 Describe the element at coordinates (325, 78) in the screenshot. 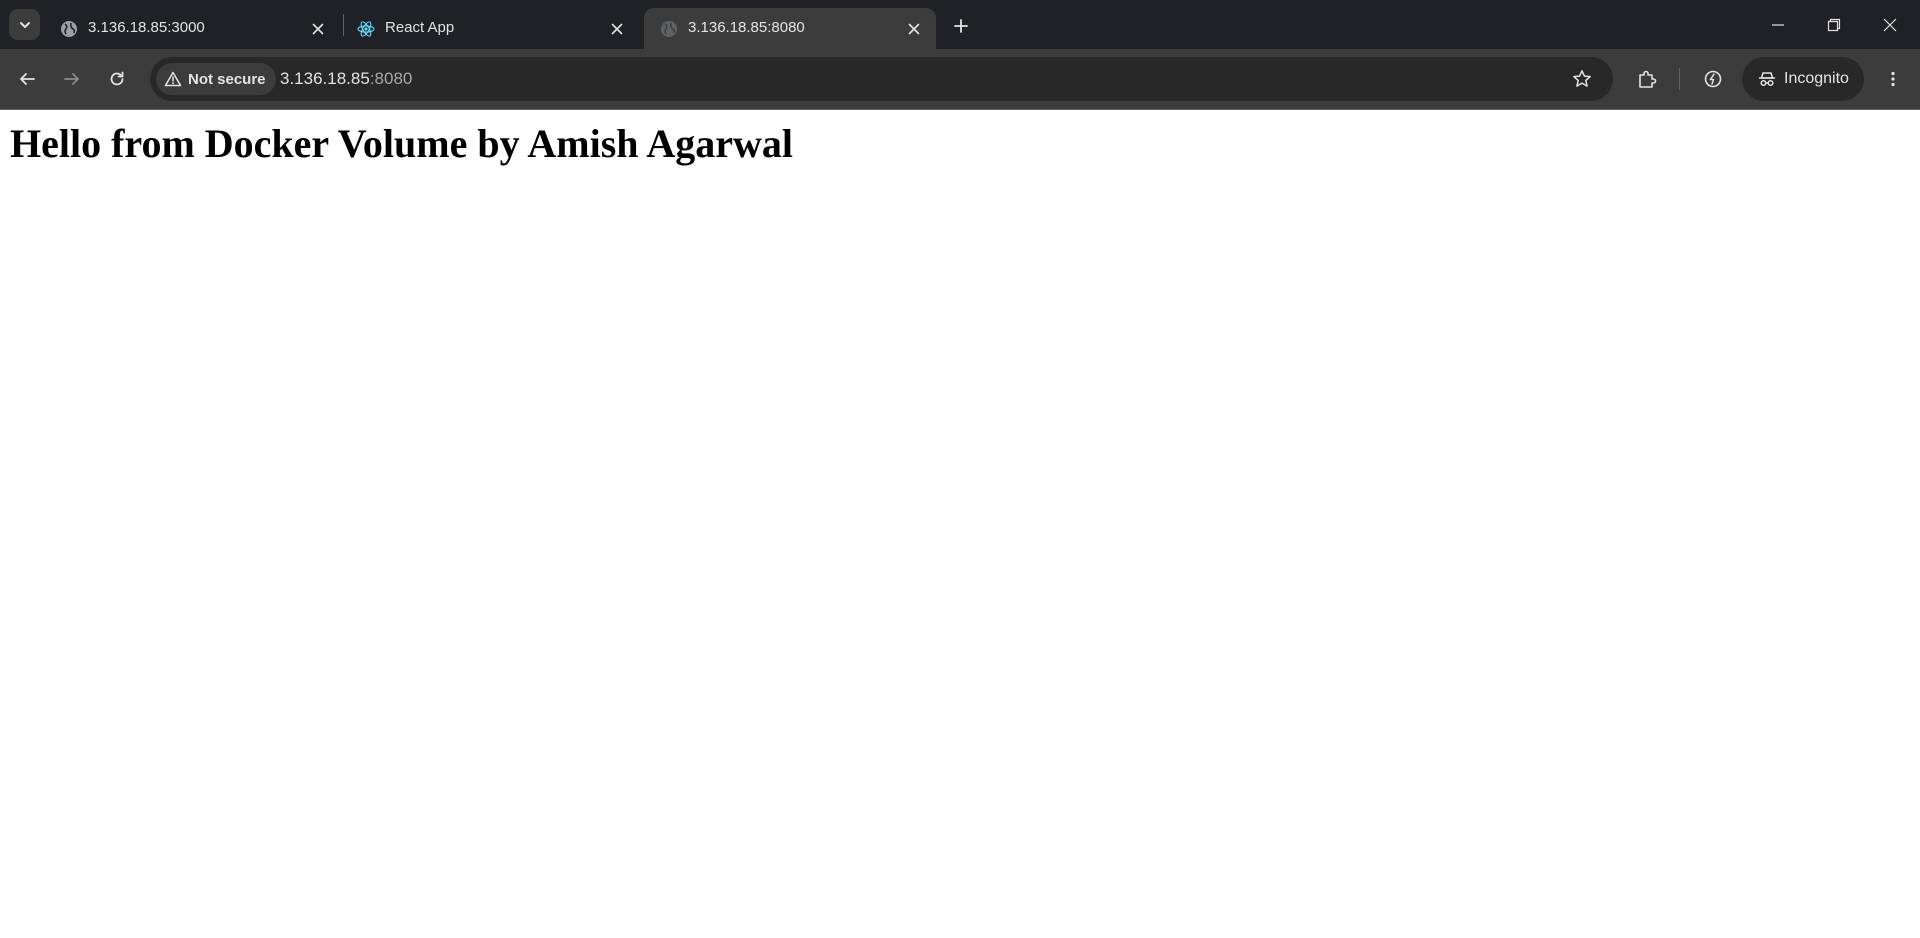

I see `url-host: 3.136.18.85` at that location.